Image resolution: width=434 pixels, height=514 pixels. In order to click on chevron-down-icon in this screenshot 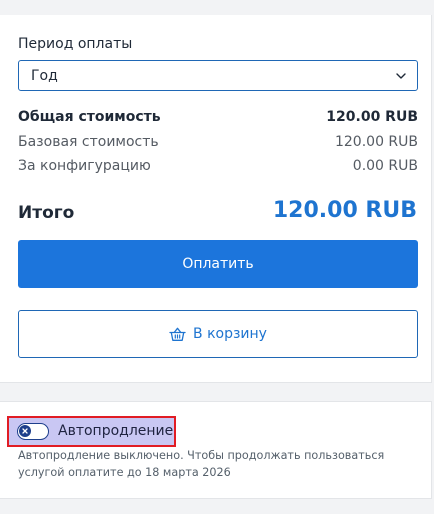, I will do `click(401, 76)`.